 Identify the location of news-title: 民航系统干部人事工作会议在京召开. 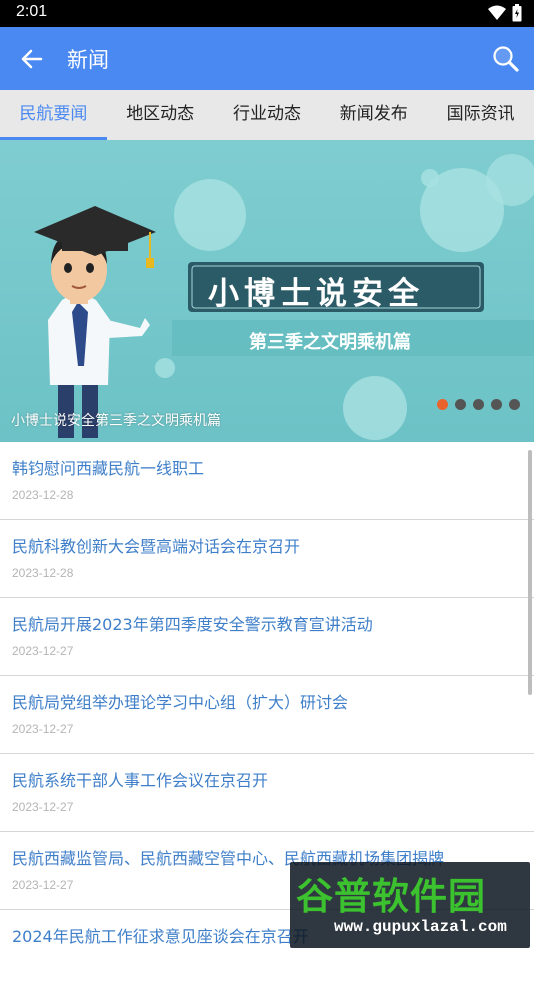
(267, 779).